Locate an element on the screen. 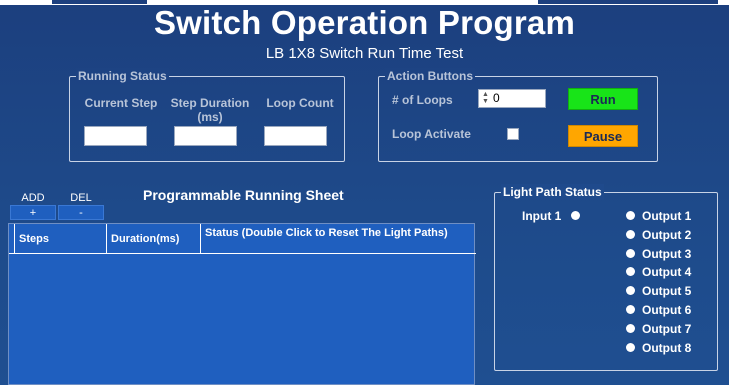 The image size is (729, 385). action-buttons-legend: Action Buttons is located at coordinates (430, 76).